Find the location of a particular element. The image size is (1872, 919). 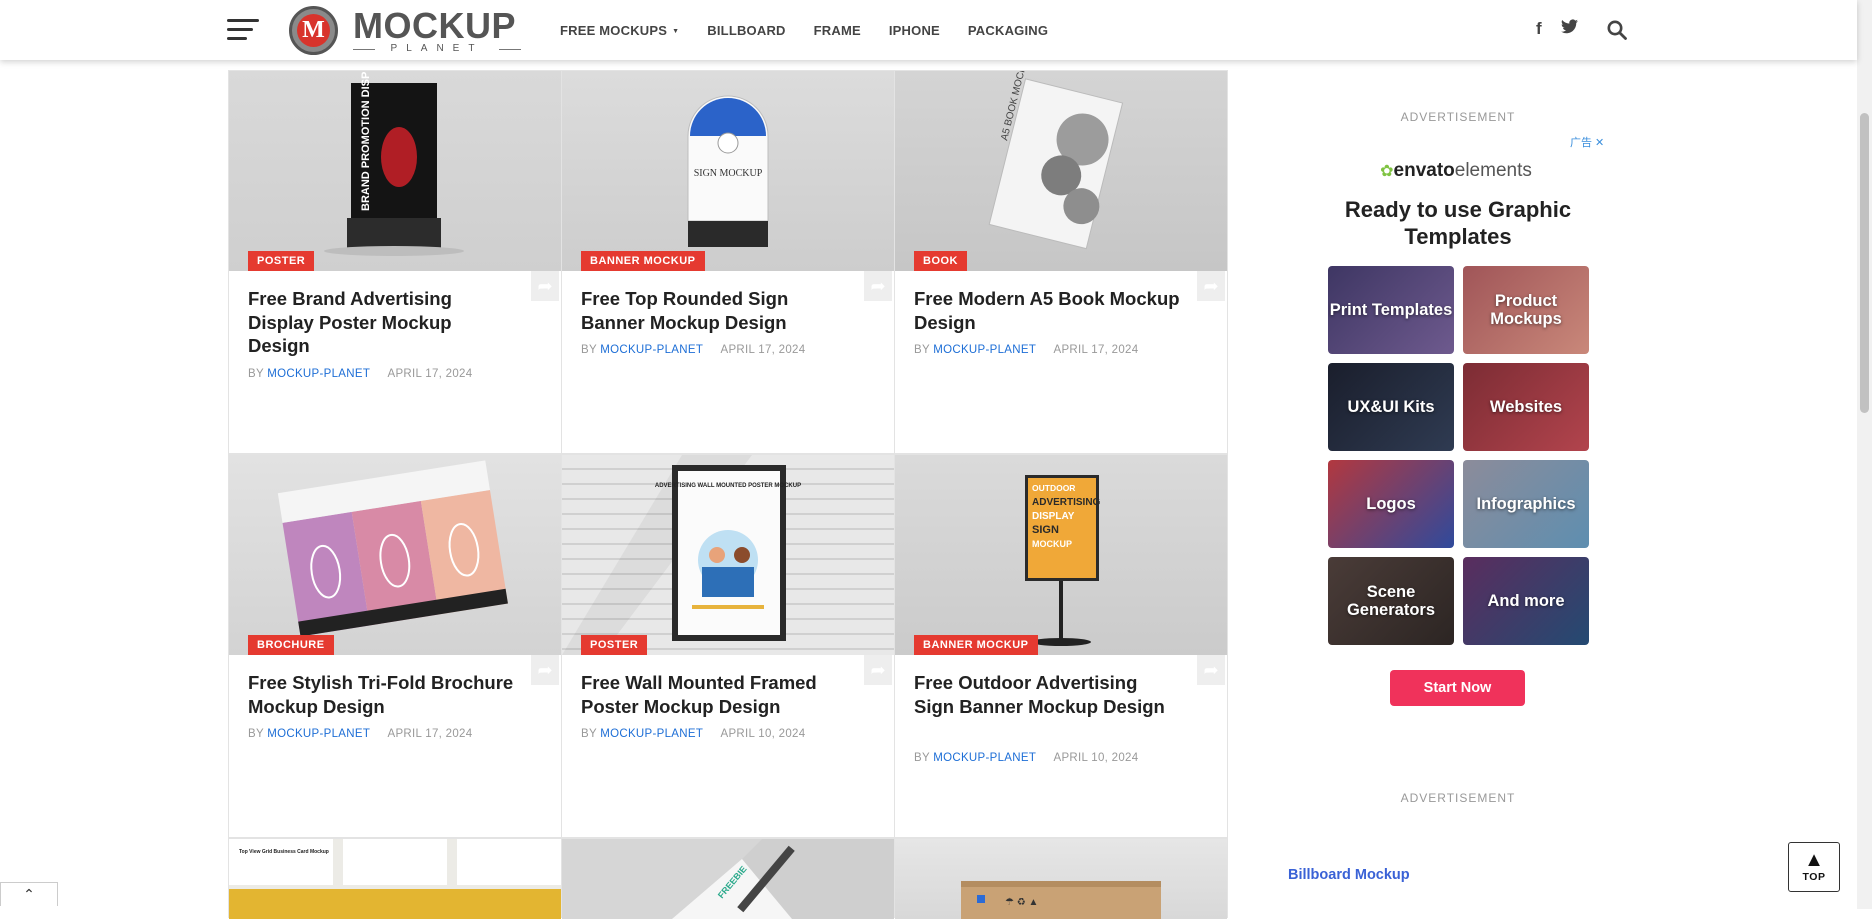

category-tag: BROCHURE is located at coordinates (291, 645).